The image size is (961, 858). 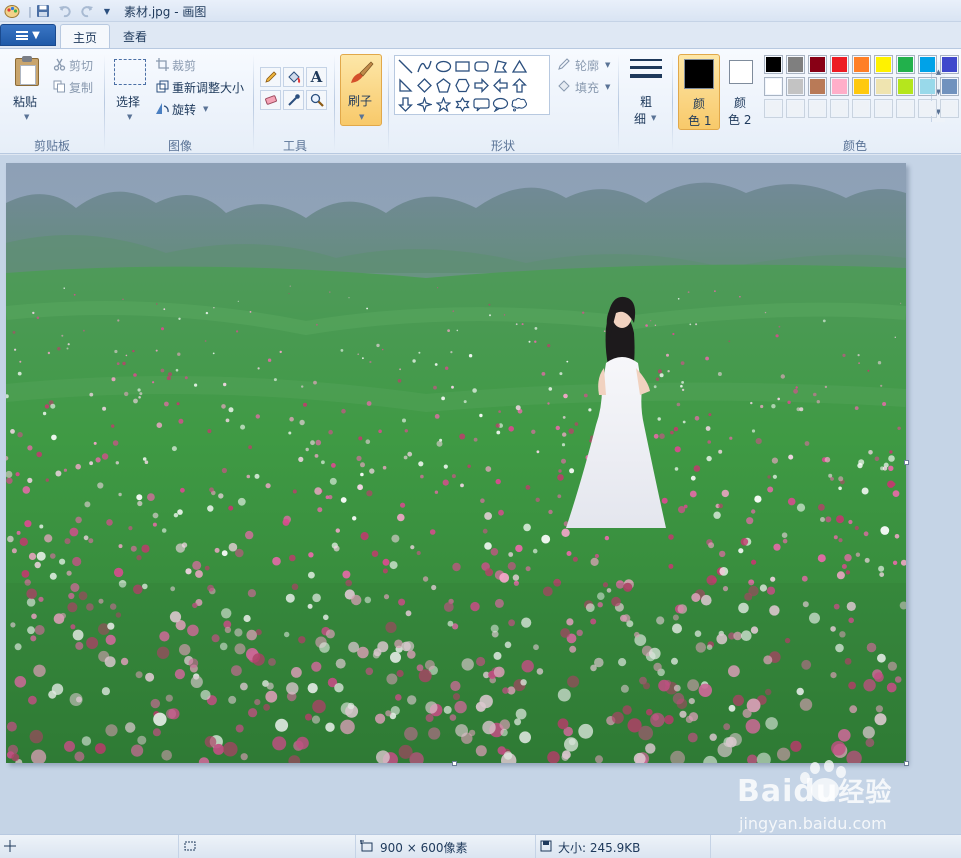 I want to click on text-tool: A, so click(x=316, y=77).